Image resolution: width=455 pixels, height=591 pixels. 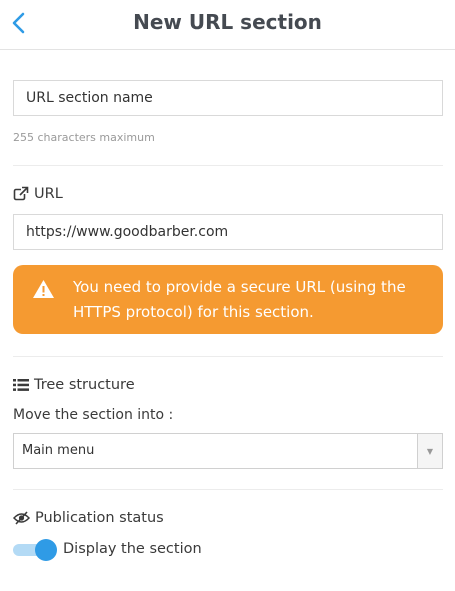 I want to click on url-label-row: URL, so click(x=38, y=194).